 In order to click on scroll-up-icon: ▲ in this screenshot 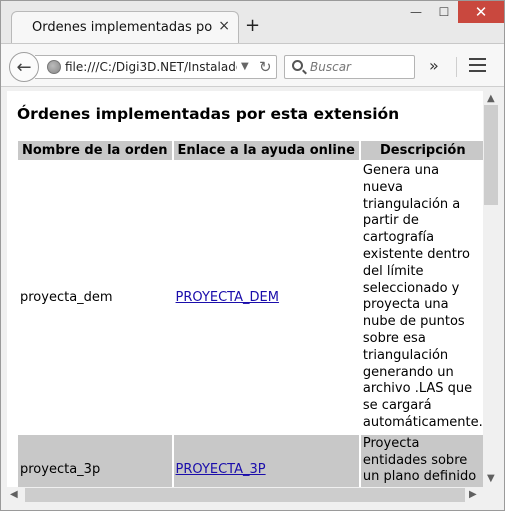, I will do `click(491, 98)`.